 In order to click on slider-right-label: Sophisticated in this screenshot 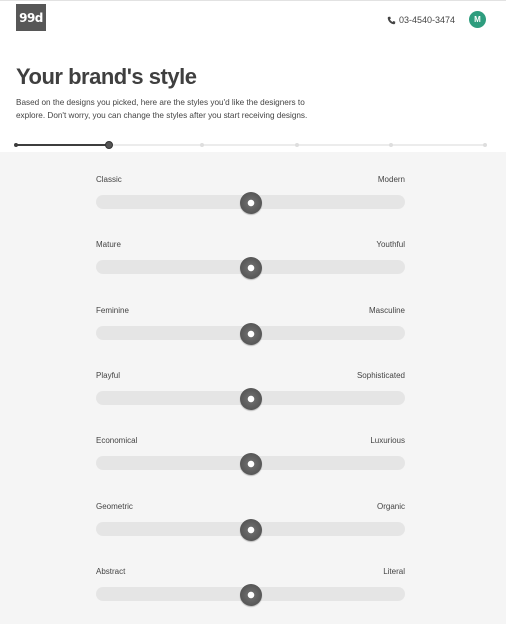, I will do `click(380, 375)`.